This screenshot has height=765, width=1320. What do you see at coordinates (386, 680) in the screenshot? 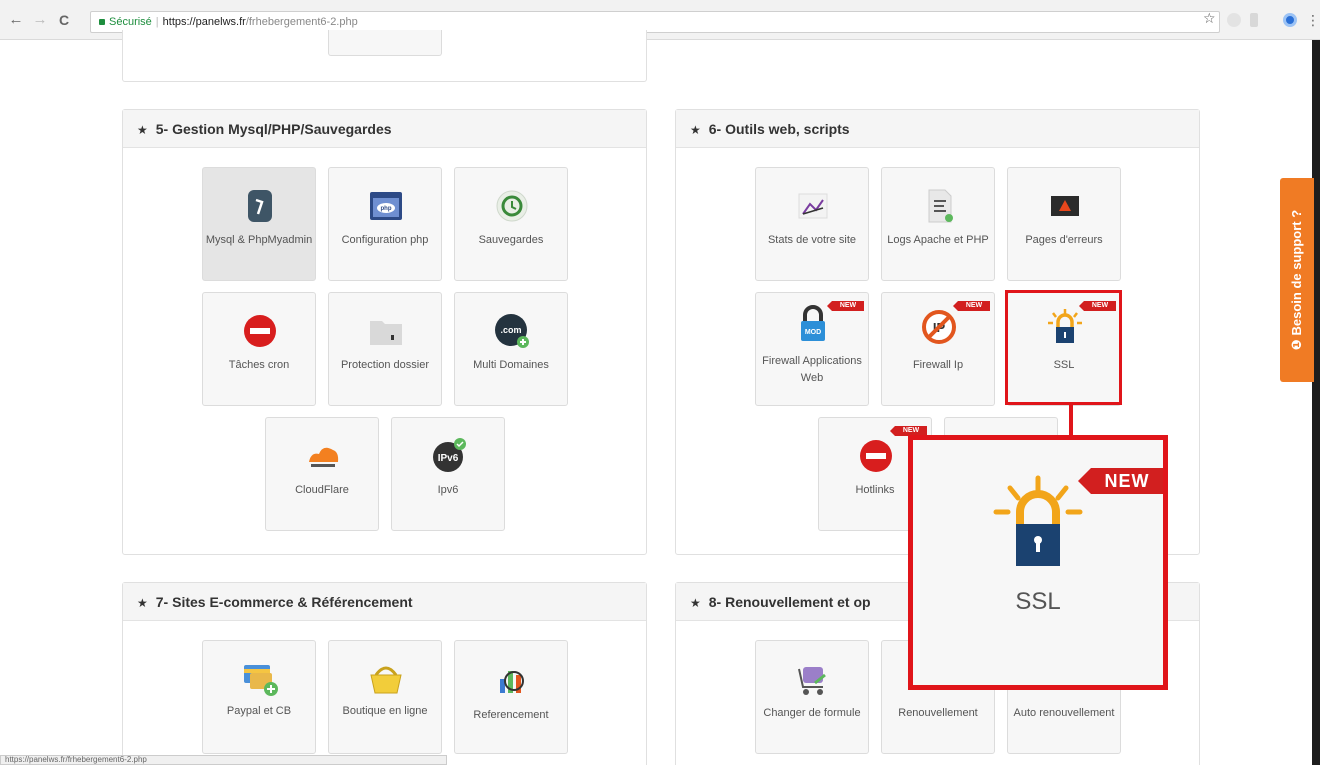
I see `shopping-basket-icon` at bounding box center [386, 680].